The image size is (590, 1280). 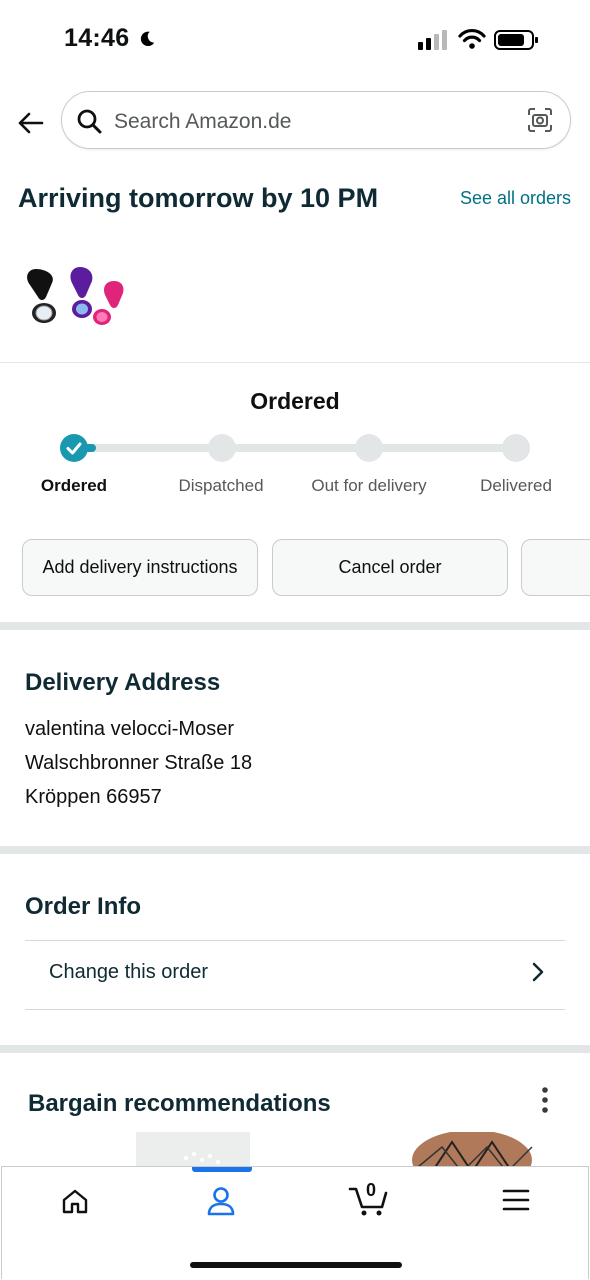 I want to click on back-arrow-icon, so click(x=31, y=123).